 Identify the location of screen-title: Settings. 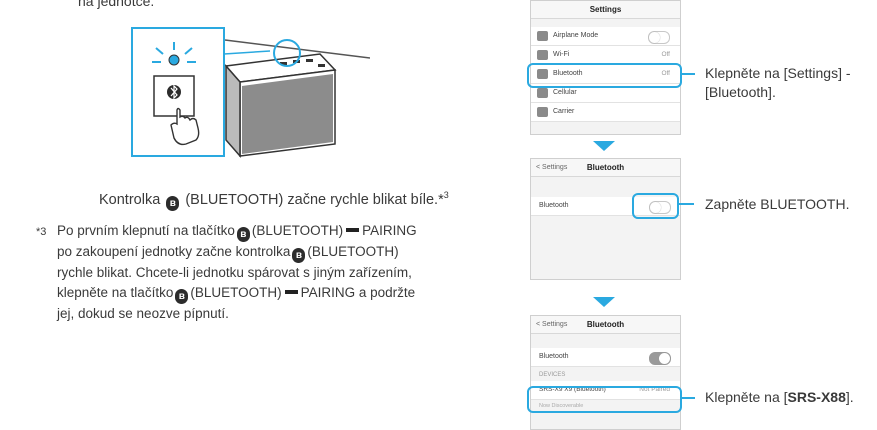
(605, 9).